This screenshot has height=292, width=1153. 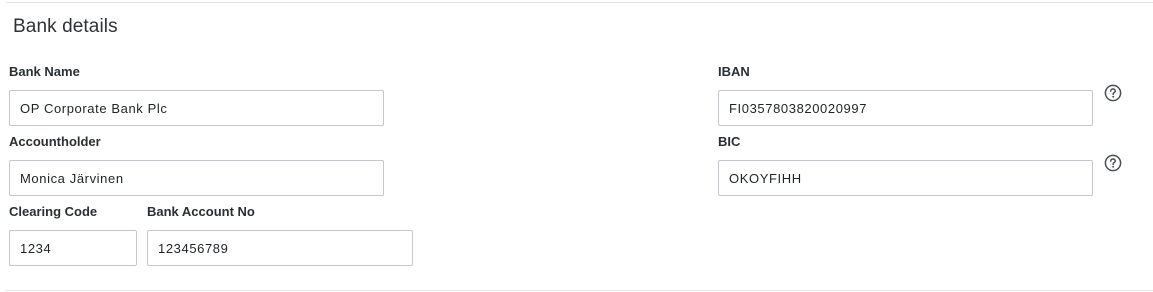 I want to click on bic-group: BIC, so click(x=905, y=164).